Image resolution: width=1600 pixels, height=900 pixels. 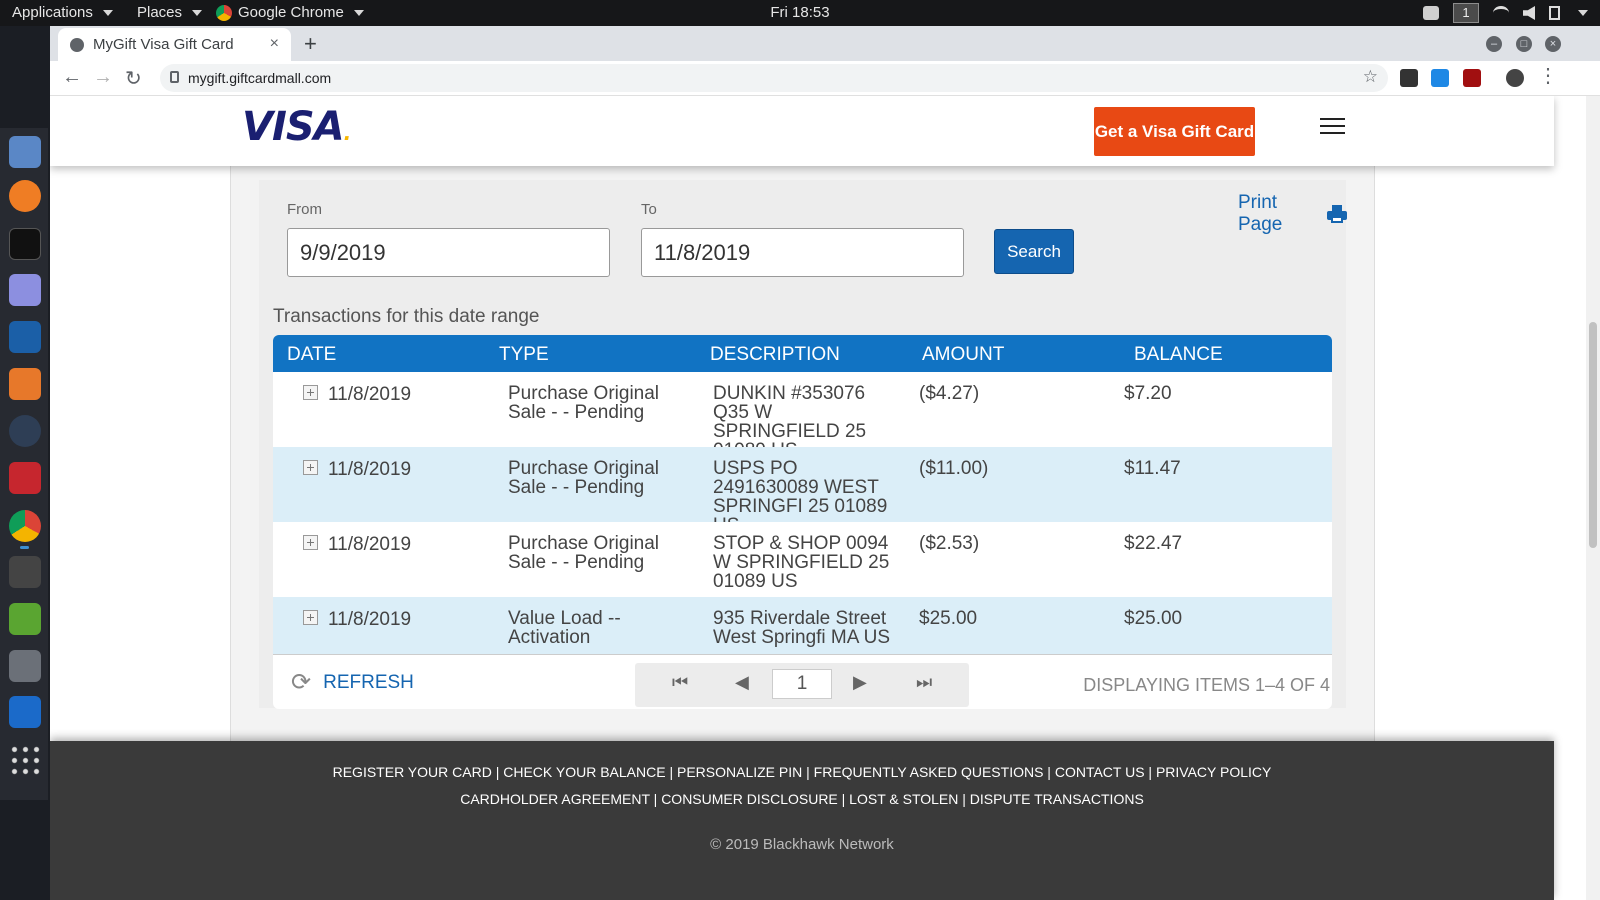 I want to click on tab-strip: MyGift Visa Gift Card × + – □ ×, so click(x=825, y=43).